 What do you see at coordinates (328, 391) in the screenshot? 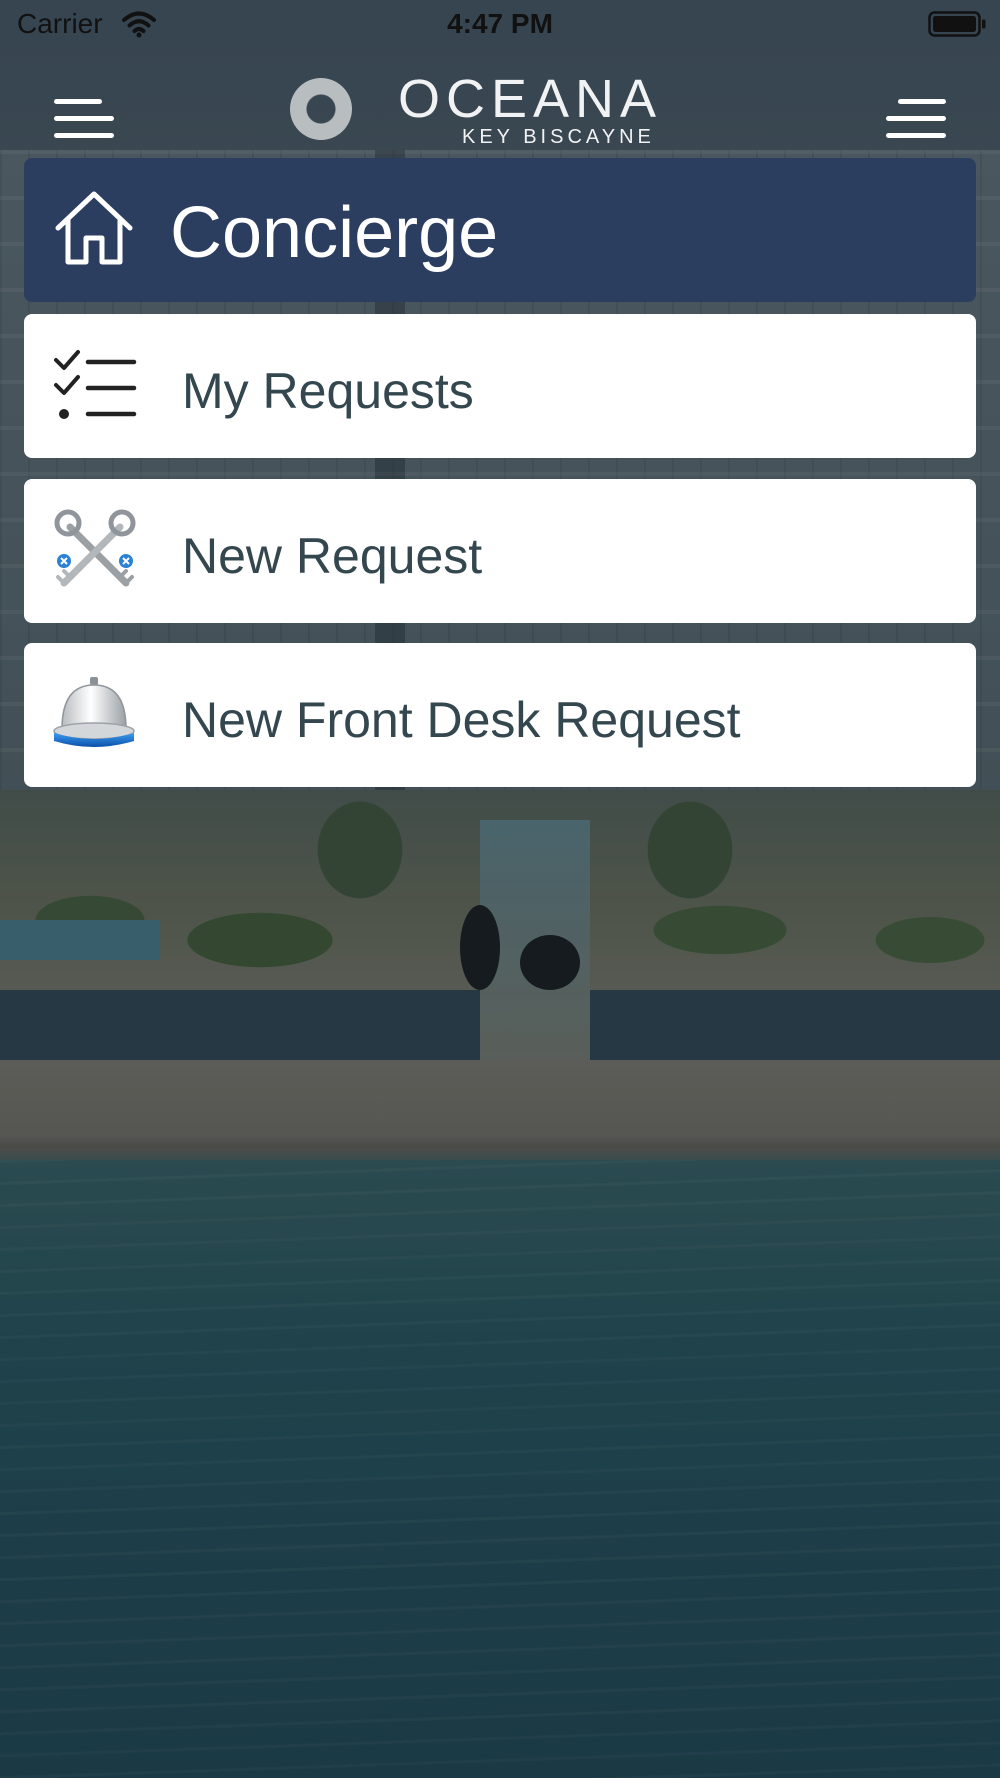
I see `menu-item-label: My Requests` at bounding box center [328, 391].